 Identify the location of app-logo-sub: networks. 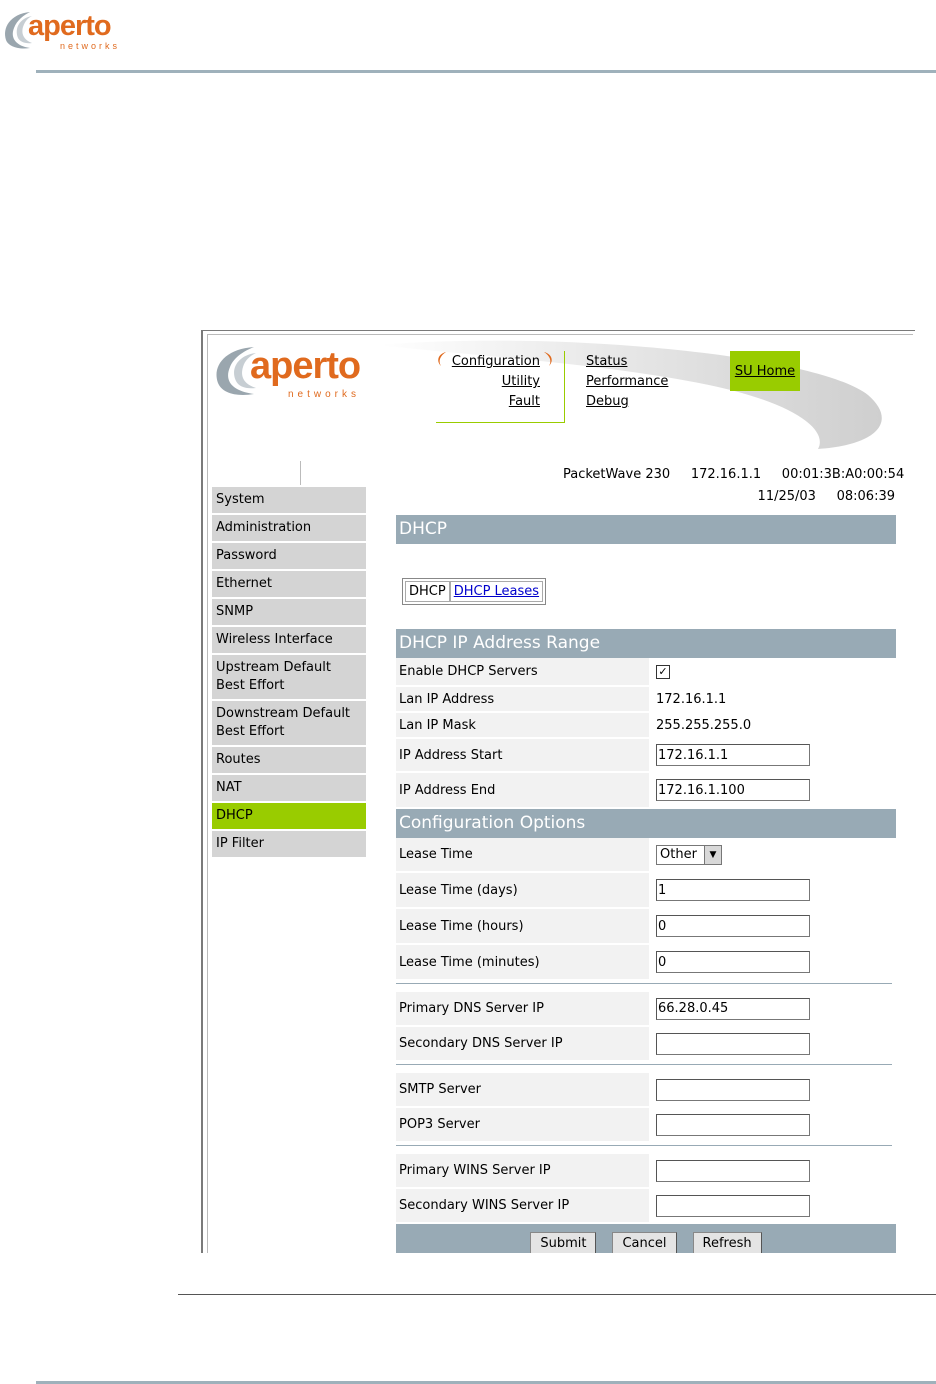
(324, 394).